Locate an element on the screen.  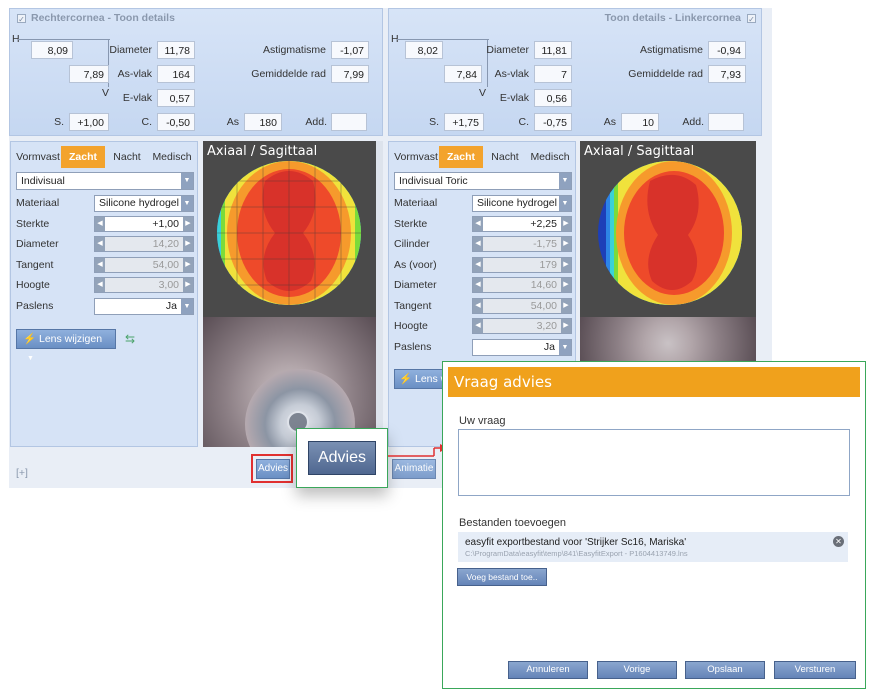
advies-zoom-callout: Advies is located at coordinates (342, 458).